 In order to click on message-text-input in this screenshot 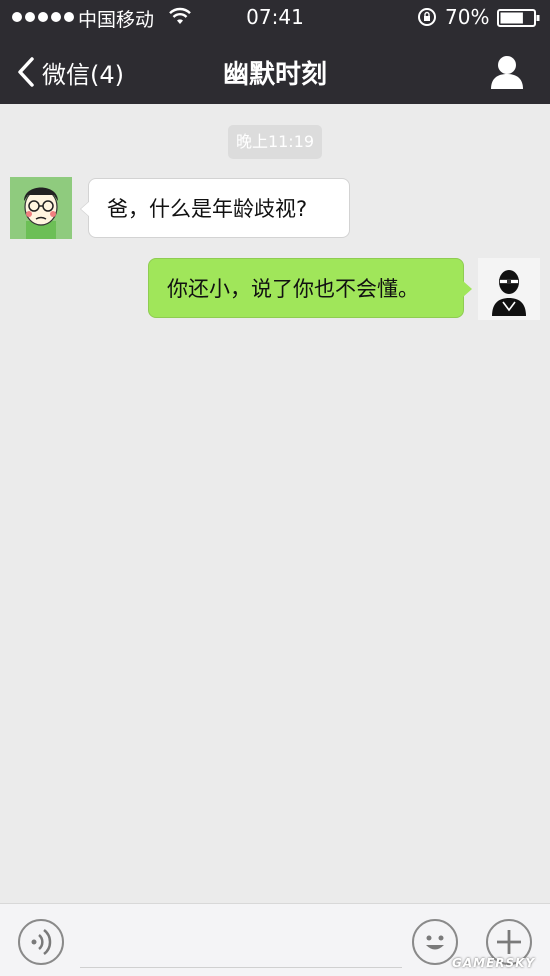, I will do `click(241, 943)`.